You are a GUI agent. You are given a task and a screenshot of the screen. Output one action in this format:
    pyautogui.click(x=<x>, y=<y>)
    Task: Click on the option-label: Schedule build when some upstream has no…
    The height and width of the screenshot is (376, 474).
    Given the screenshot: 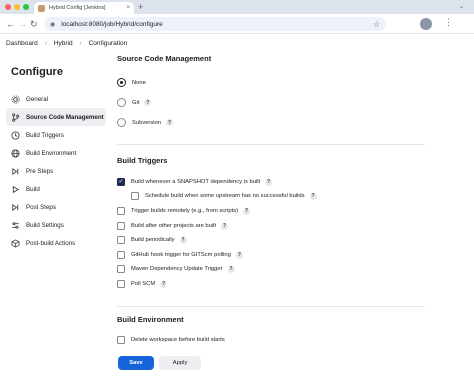 What is the action you would take?
    pyautogui.click(x=225, y=196)
    